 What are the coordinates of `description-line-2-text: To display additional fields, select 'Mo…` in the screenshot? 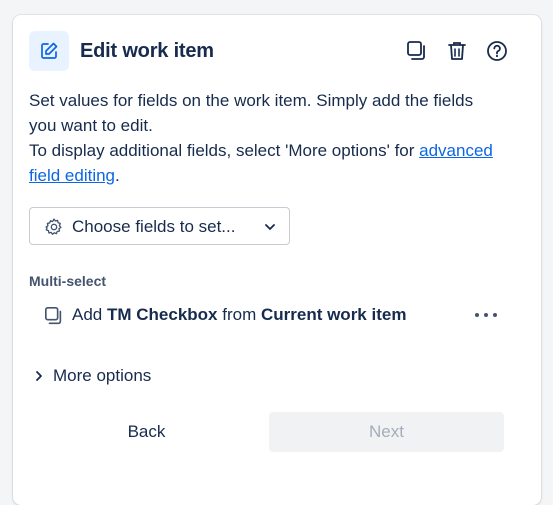 It's located at (224, 150).